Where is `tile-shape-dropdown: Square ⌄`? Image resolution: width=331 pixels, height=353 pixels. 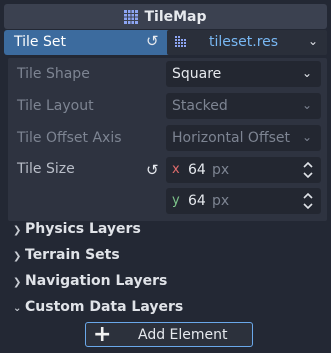 tile-shape-dropdown: Square ⌄ is located at coordinates (243, 74).